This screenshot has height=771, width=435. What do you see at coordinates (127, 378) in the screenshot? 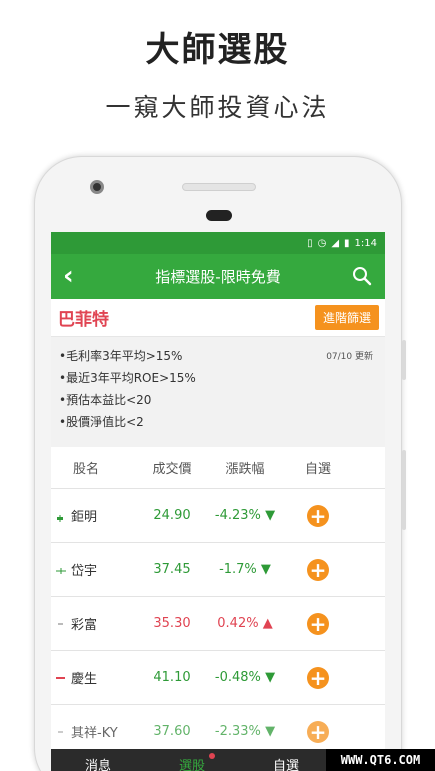
I see `criteria-item: •最近3年平均ROE>15%` at bounding box center [127, 378].